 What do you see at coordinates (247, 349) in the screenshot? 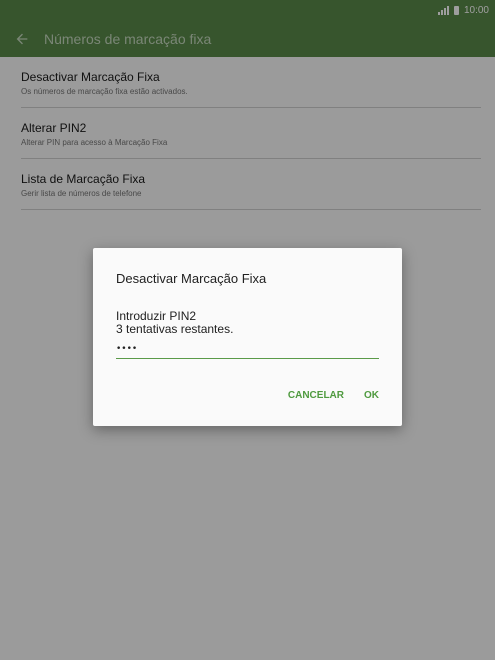
I see `pin2-input` at bounding box center [247, 349].